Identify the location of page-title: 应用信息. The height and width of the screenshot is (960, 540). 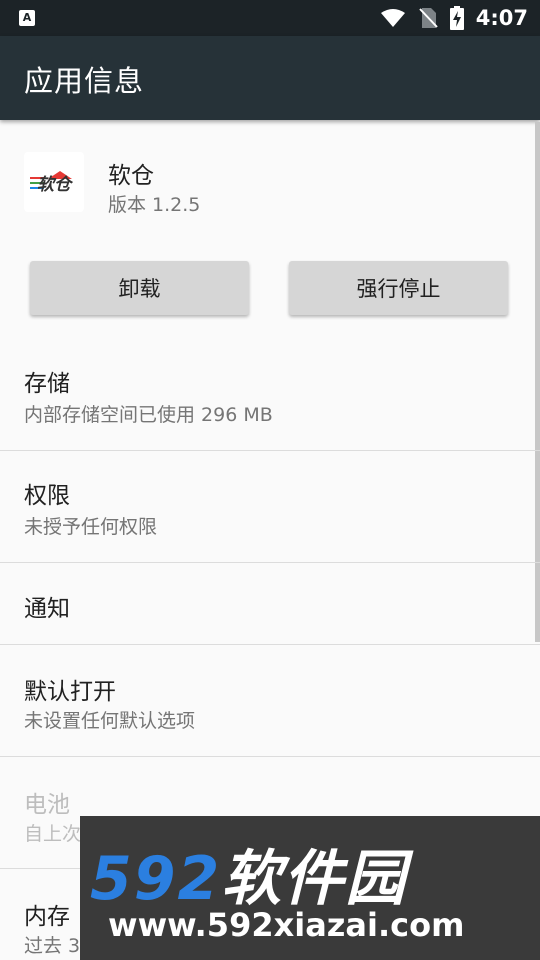
(84, 81).